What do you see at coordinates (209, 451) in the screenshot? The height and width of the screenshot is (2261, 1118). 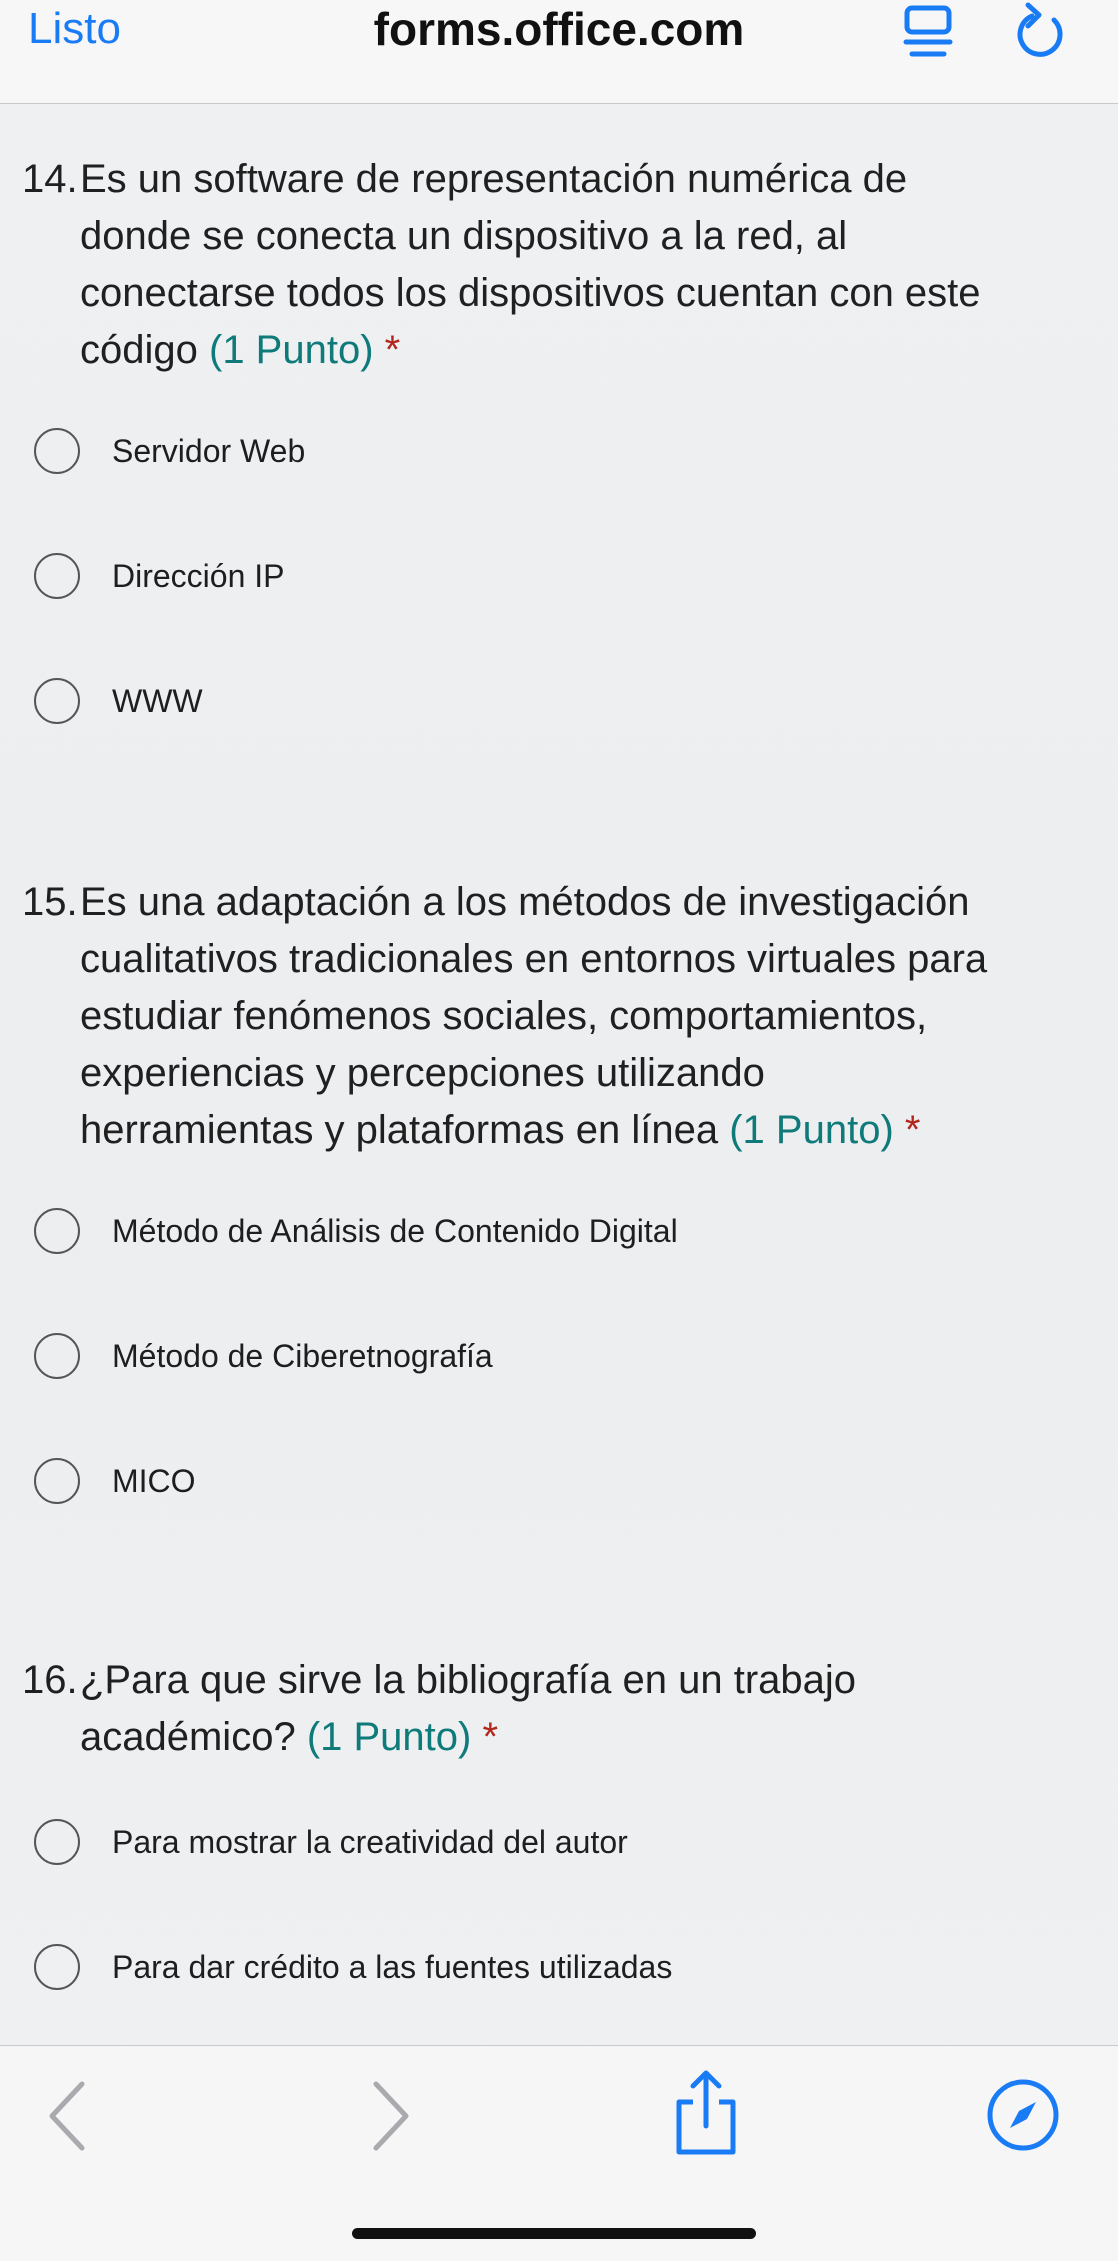 I see `option-label: Servidor Web` at bounding box center [209, 451].